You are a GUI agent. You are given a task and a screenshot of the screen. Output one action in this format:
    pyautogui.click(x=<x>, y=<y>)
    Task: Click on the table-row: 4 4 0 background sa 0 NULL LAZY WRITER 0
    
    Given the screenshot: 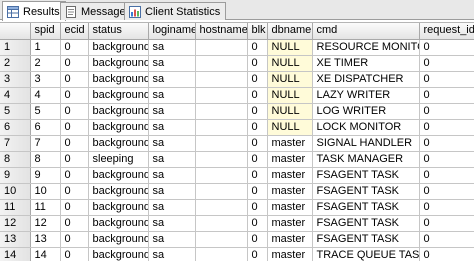 What is the action you would take?
    pyautogui.click(x=237, y=95)
    